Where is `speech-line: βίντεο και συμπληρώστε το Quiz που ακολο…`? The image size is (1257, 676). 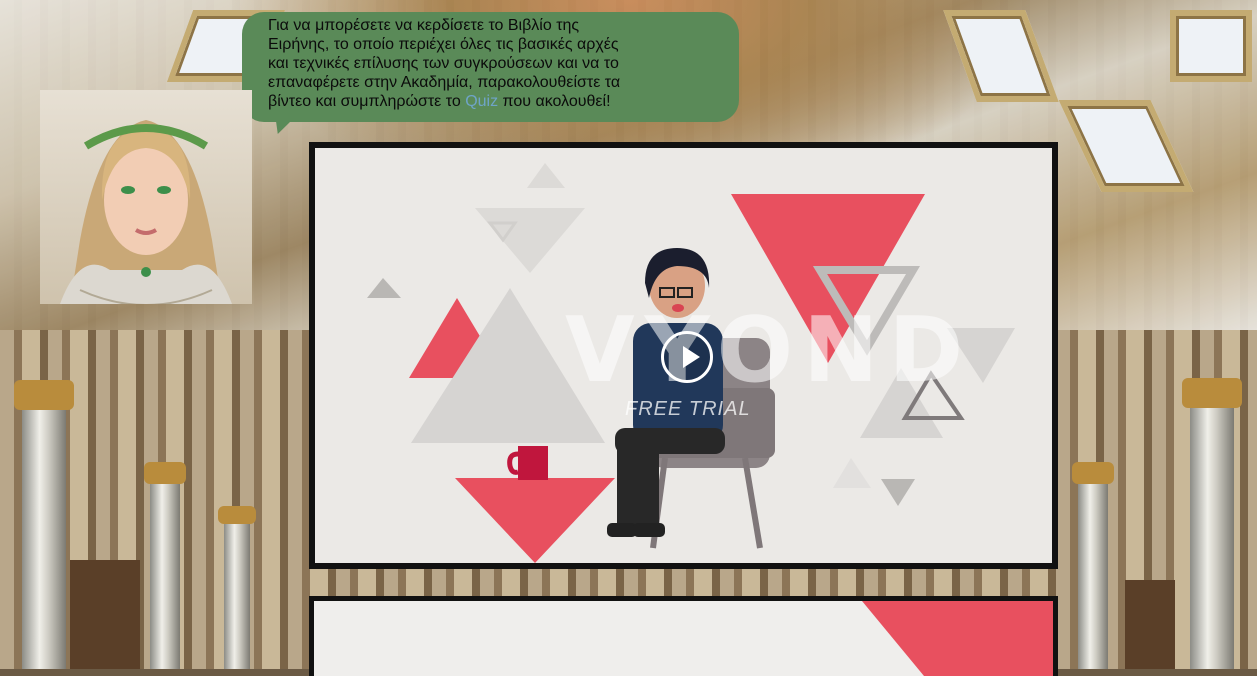 speech-line: βίντεο και συμπληρώστε το Quiz που ακολο… is located at coordinates (494, 101).